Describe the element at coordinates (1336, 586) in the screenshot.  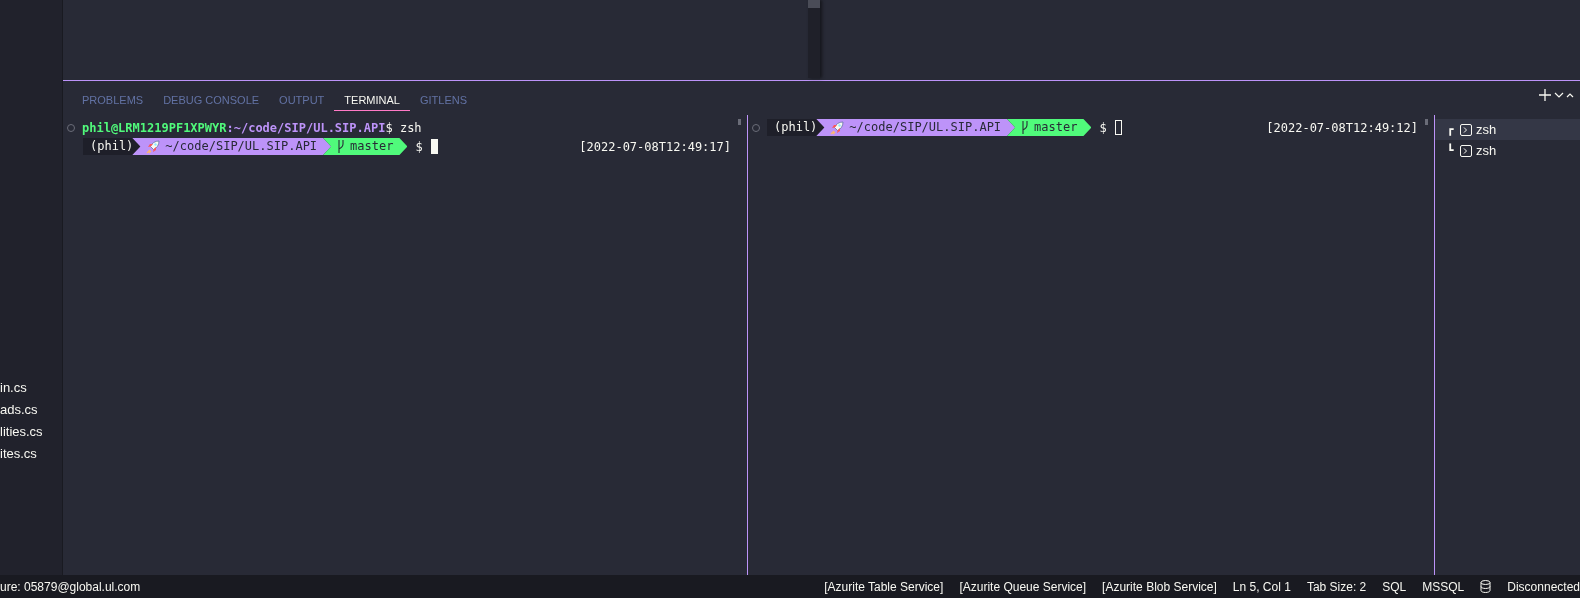
I see `status-item: Tab Size: 2` at that location.